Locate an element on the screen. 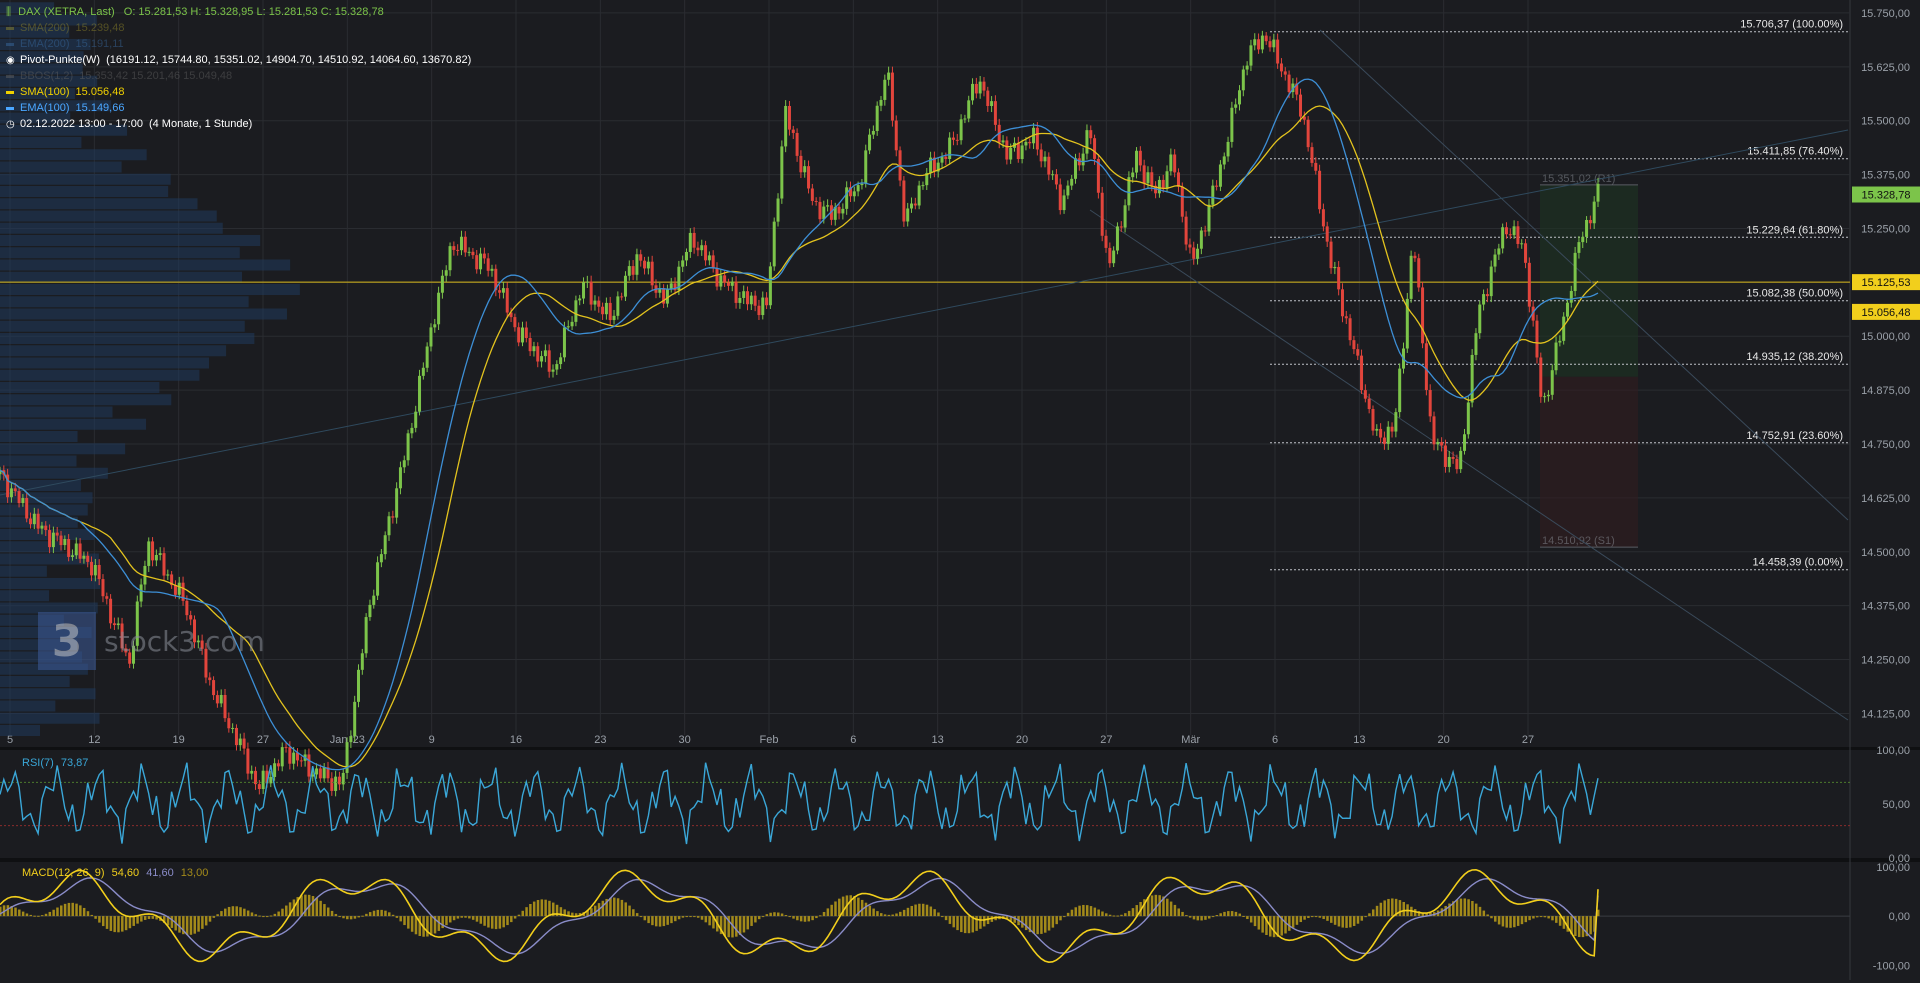 Image resolution: width=1920 pixels, height=983 pixels. legend-item-5: SMA(100) 15.056,48 is located at coordinates (65, 92).